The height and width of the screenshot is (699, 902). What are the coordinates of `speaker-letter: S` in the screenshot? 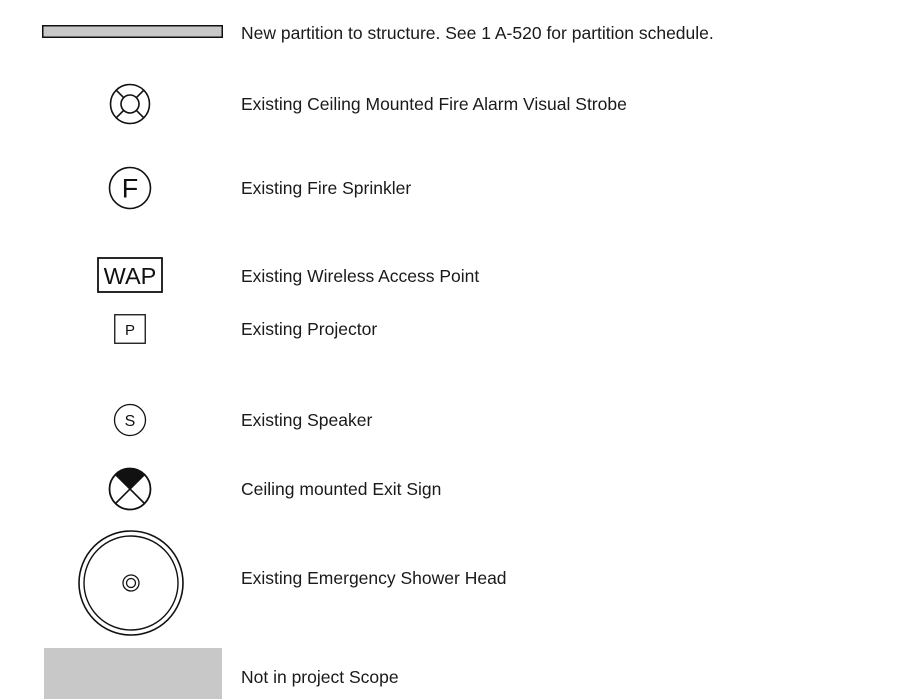 It's located at (130, 421).